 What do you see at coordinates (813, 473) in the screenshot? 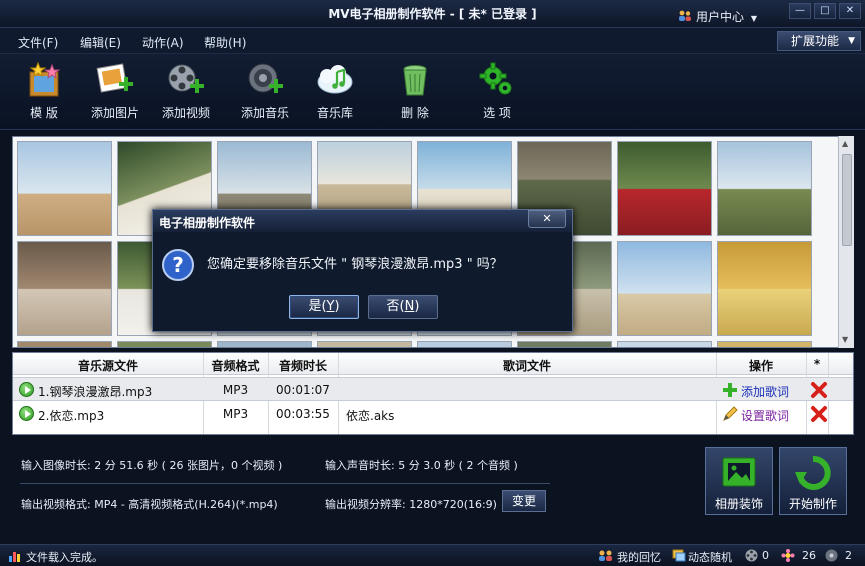
I see `refresh-arrow-icon` at bounding box center [813, 473].